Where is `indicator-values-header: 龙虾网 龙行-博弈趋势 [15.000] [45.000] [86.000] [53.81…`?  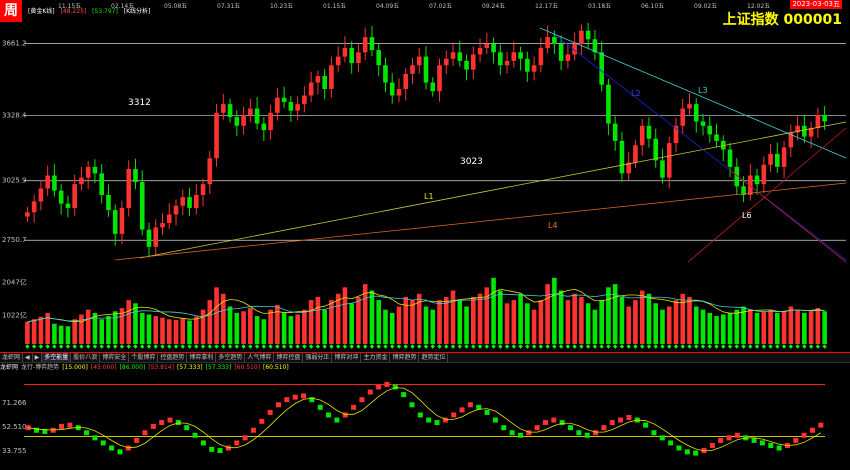
indicator-values-header: 龙虾网 龙行-博弈趋势 [15.000] [45.000] [86.000] [53.81… is located at coordinates (146, 367).